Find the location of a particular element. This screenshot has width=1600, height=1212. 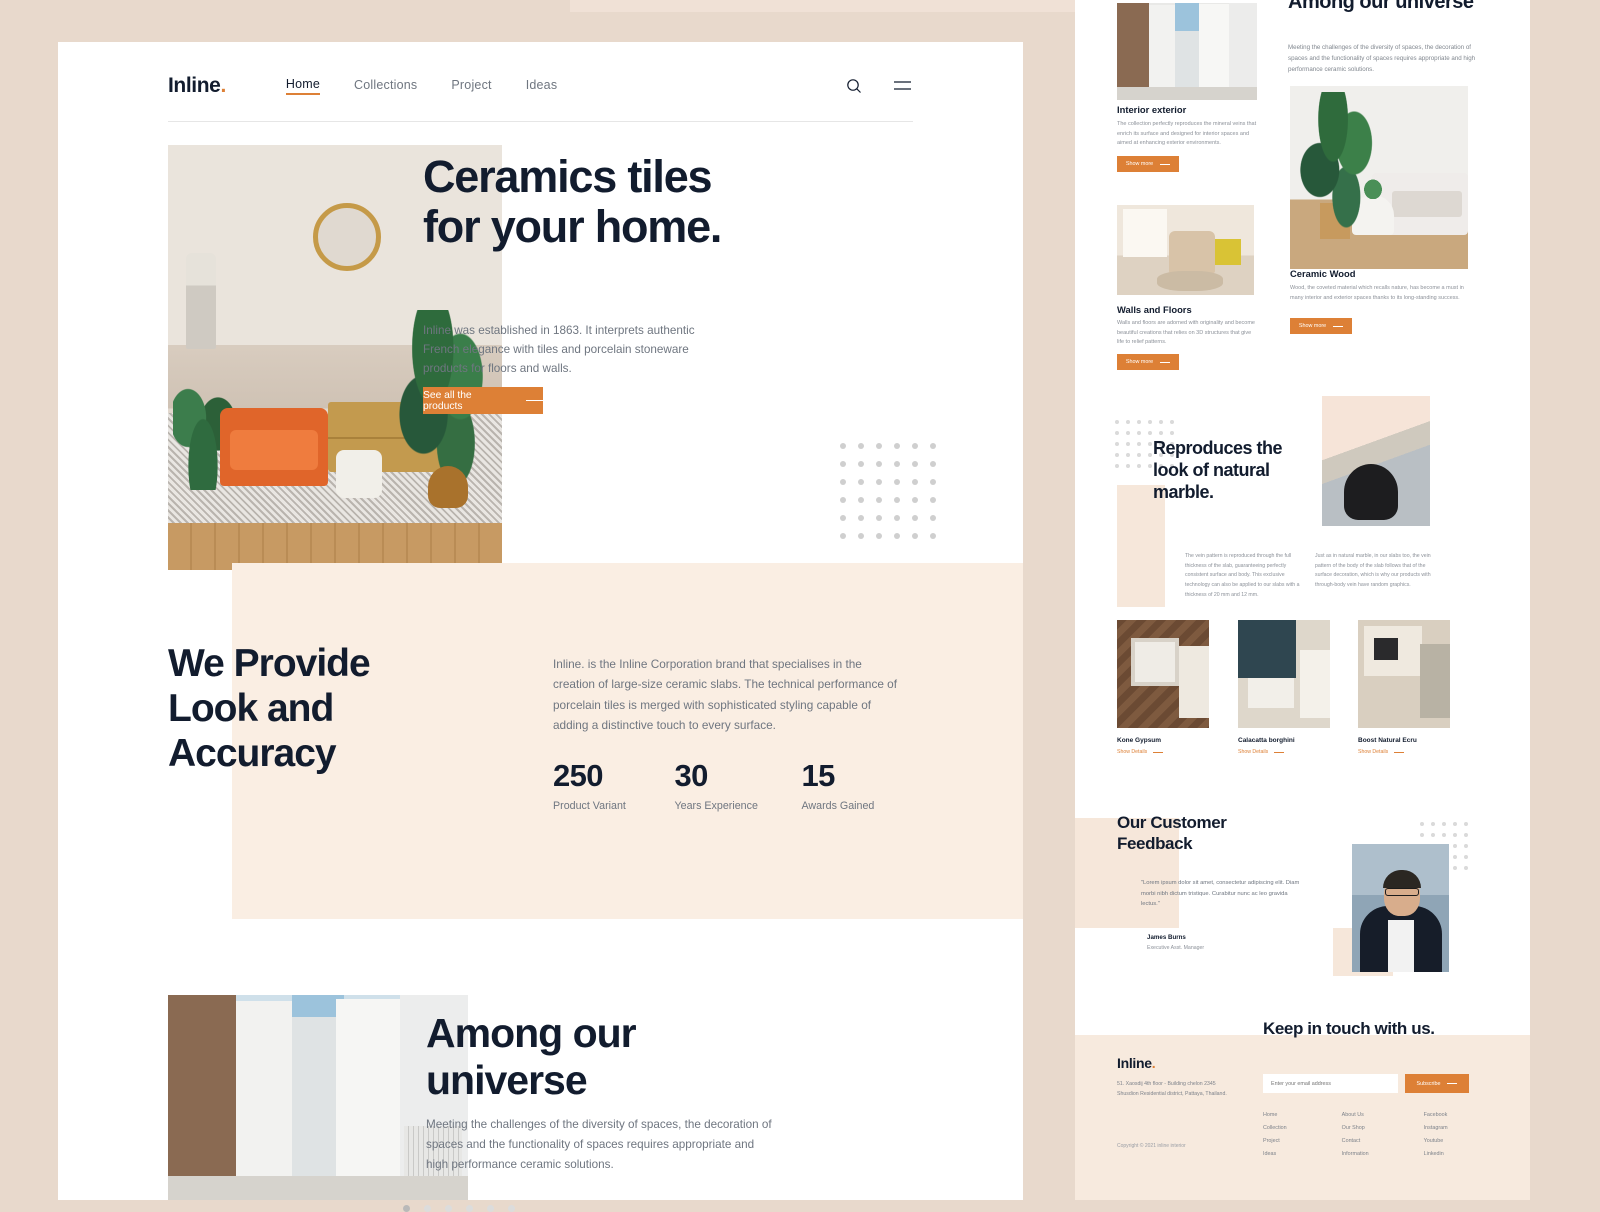

show-more-button-ceramic-wood: Show more is located at coordinates (1321, 326).